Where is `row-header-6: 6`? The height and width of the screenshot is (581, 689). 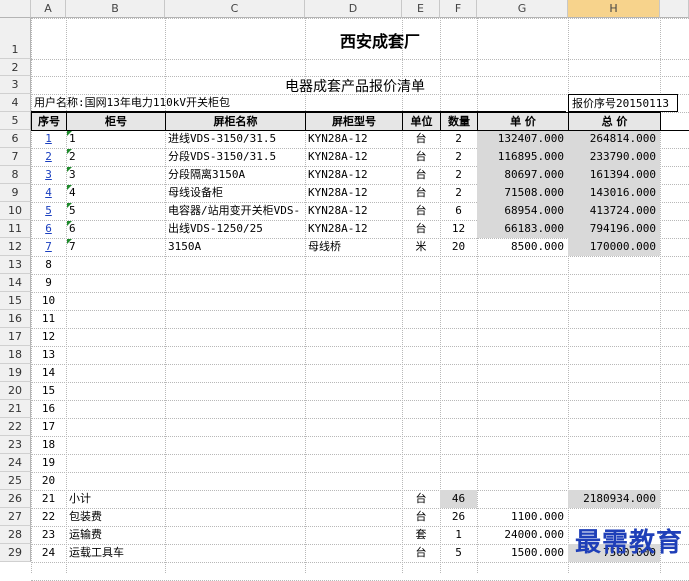
row-header-6: 6 is located at coordinates (15, 139).